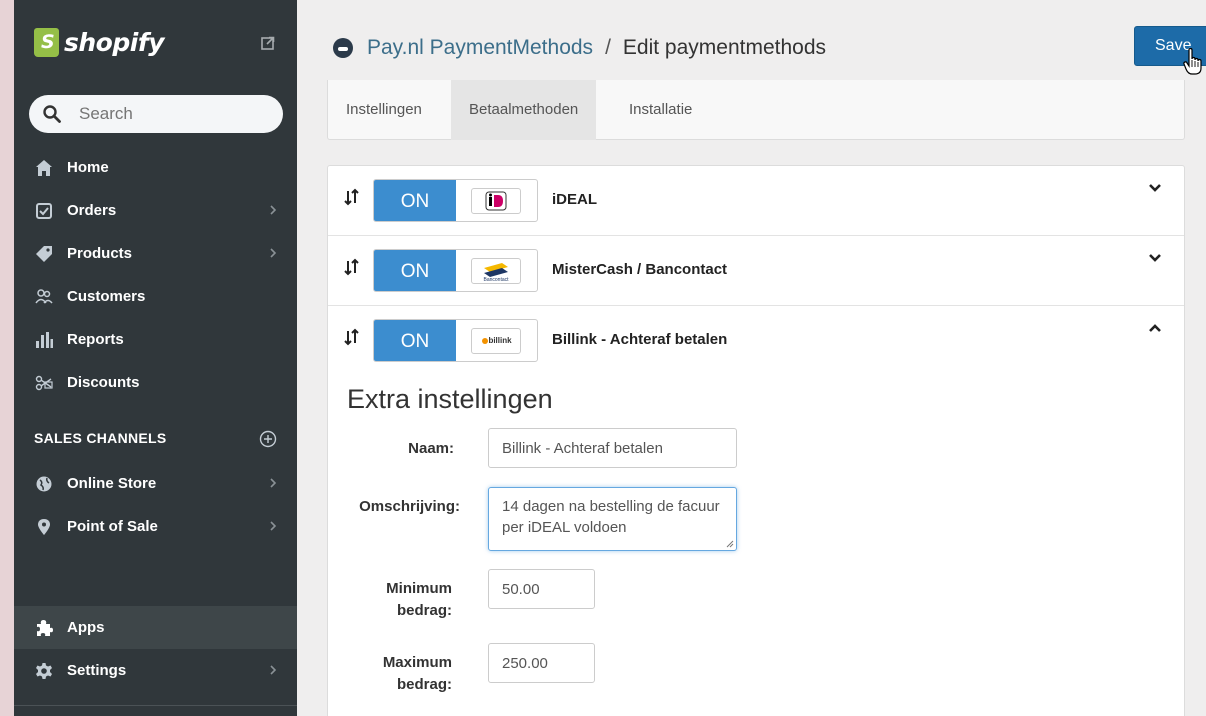 The image size is (1206, 716). What do you see at coordinates (103, 382) in the screenshot?
I see `sidebar-item-label: Discounts` at bounding box center [103, 382].